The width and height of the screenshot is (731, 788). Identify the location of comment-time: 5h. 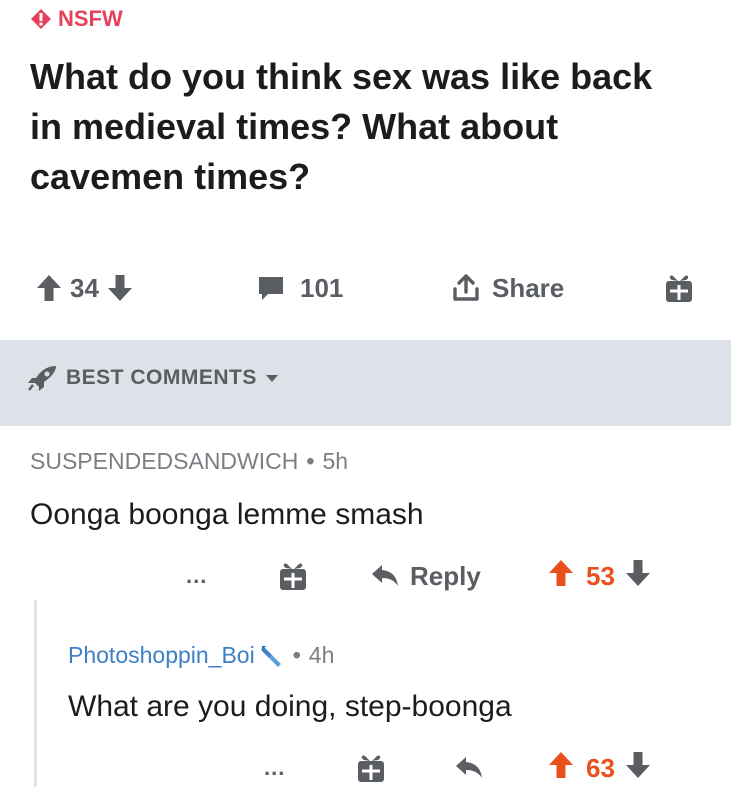
(335, 461).